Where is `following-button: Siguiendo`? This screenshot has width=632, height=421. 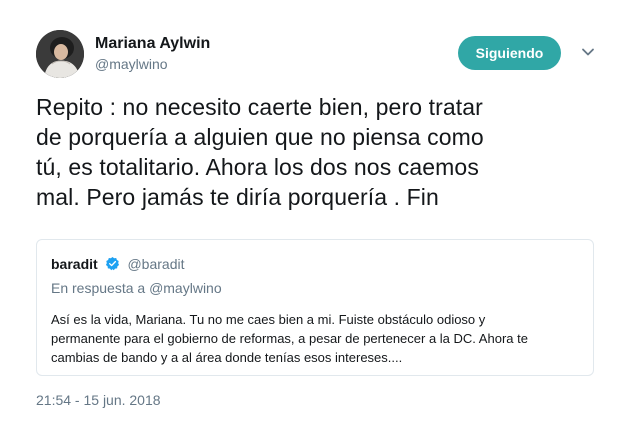
following-button: Siguiendo is located at coordinates (509, 53).